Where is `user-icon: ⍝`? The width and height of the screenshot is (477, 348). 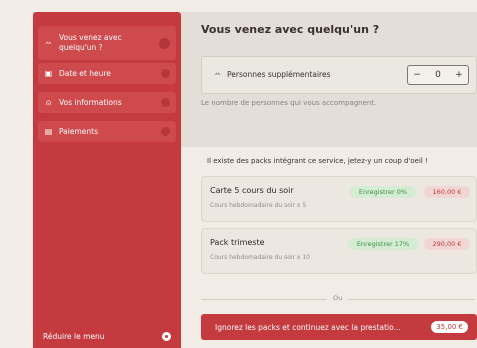
user-icon: ⍝ is located at coordinates (48, 102).